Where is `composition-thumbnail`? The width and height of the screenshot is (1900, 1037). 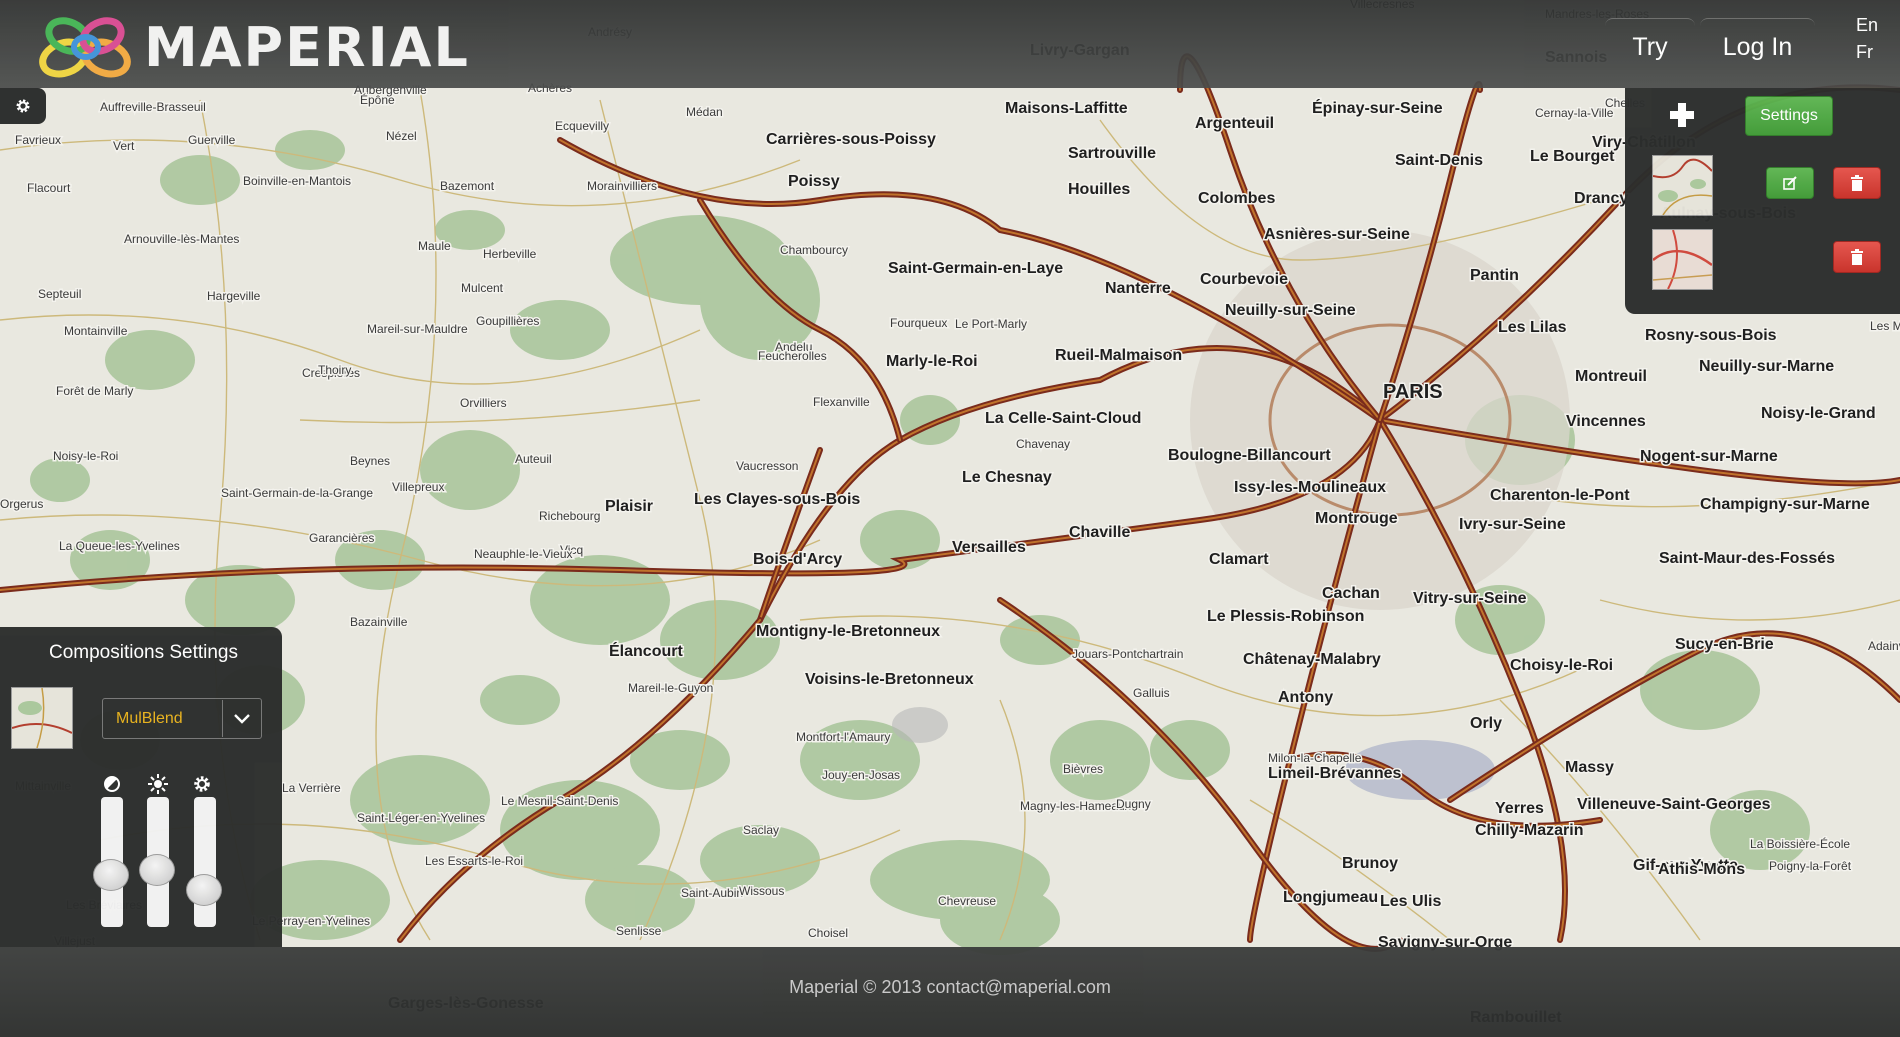 composition-thumbnail is located at coordinates (42, 718).